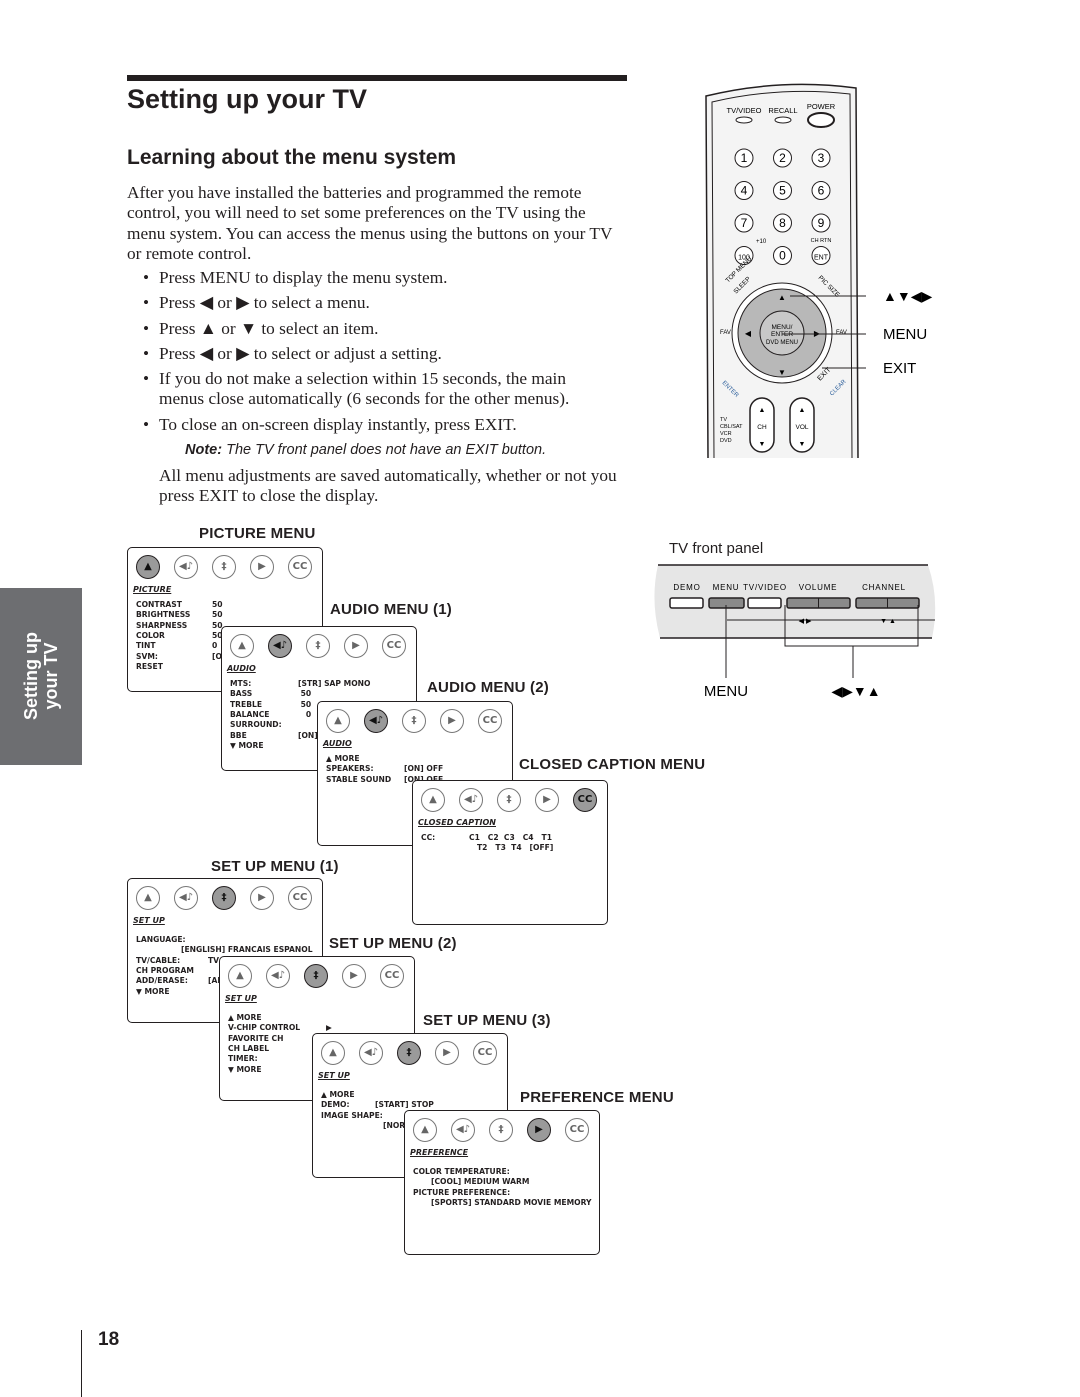  I want to click on menu-item-label: SHARPNESS, so click(162, 625).